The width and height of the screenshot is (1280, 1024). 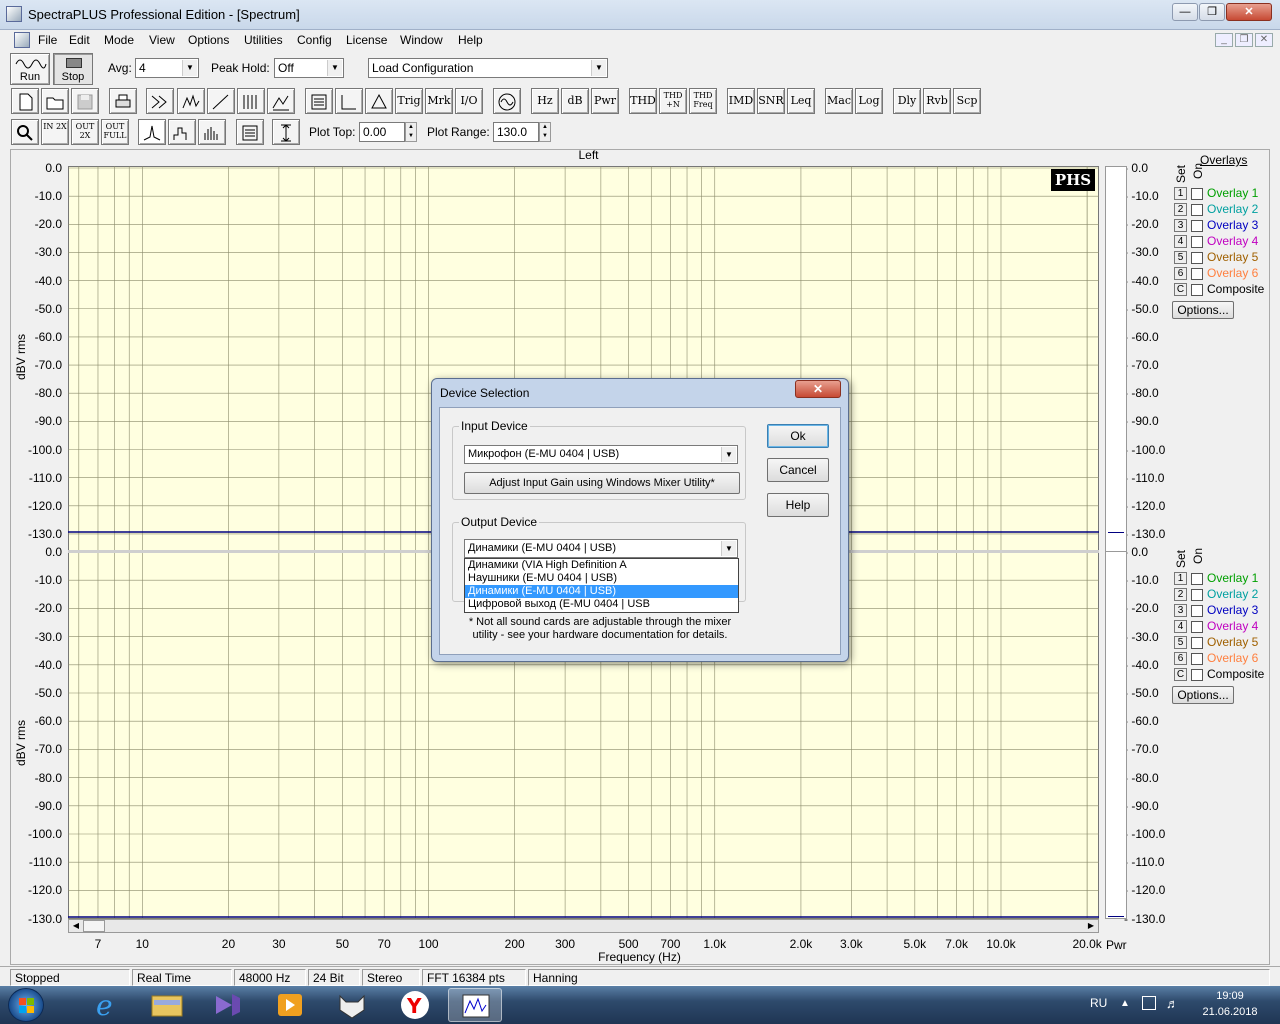 I want to click on overlay-set-button: C, so click(x=1180, y=674).